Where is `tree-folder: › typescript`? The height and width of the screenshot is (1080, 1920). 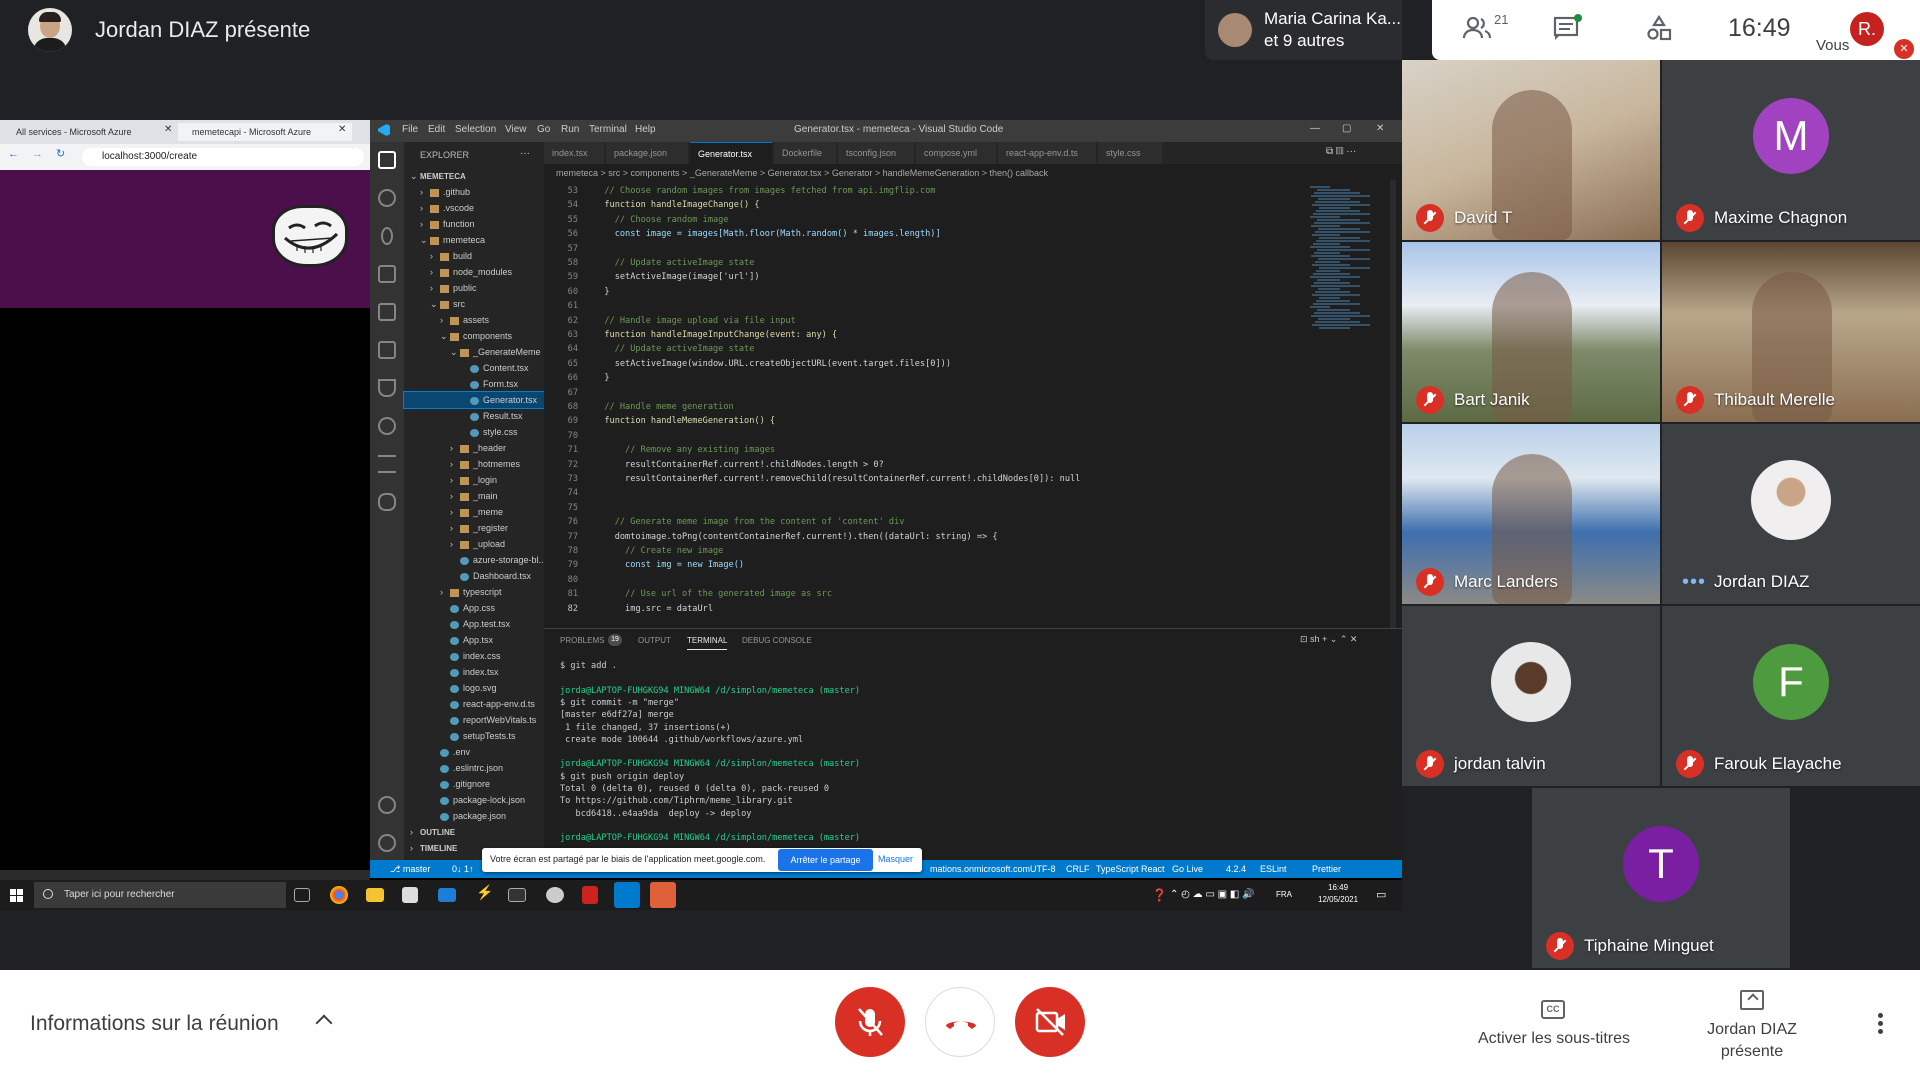 tree-folder: › typescript is located at coordinates (474, 592).